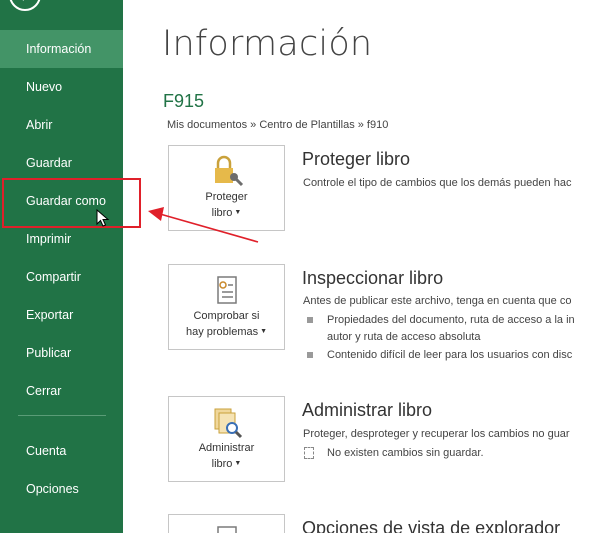  Describe the element at coordinates (203, 225) in the screenshot. I see `annotation-arrow-icon` at that location.